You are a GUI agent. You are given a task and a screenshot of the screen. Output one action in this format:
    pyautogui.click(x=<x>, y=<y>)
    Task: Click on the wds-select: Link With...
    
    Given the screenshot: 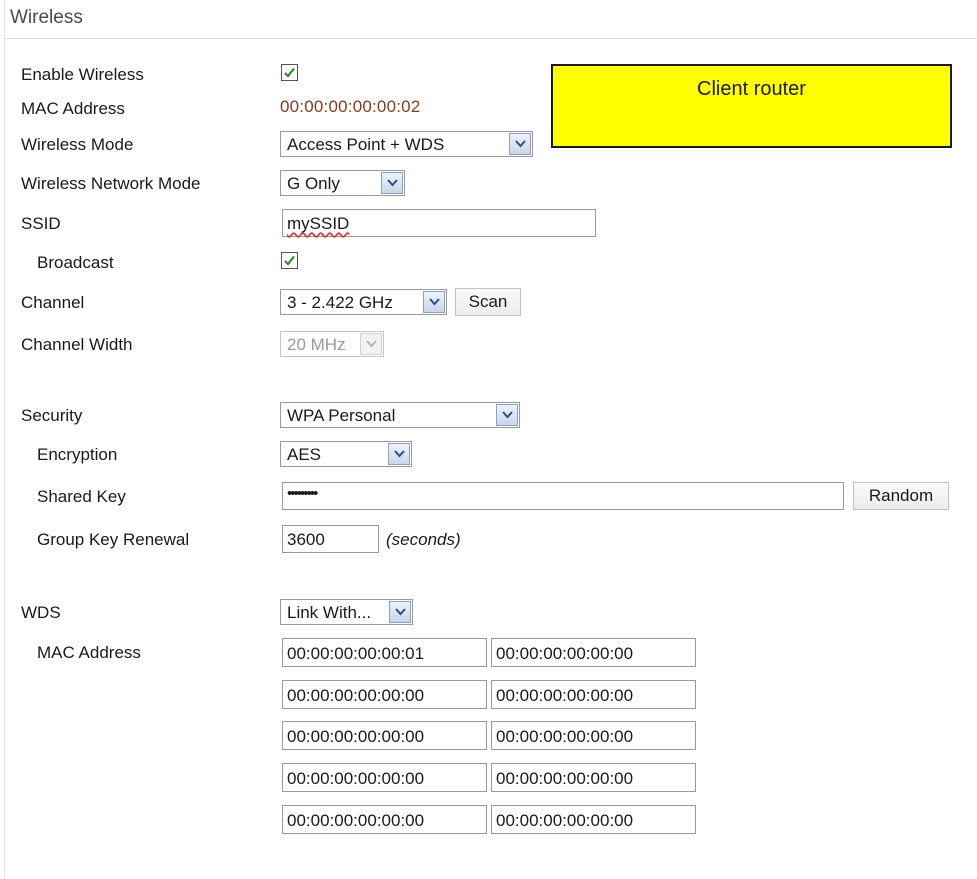 What is the action you would take?
    pyautogui.click(x=346, y=612)
    